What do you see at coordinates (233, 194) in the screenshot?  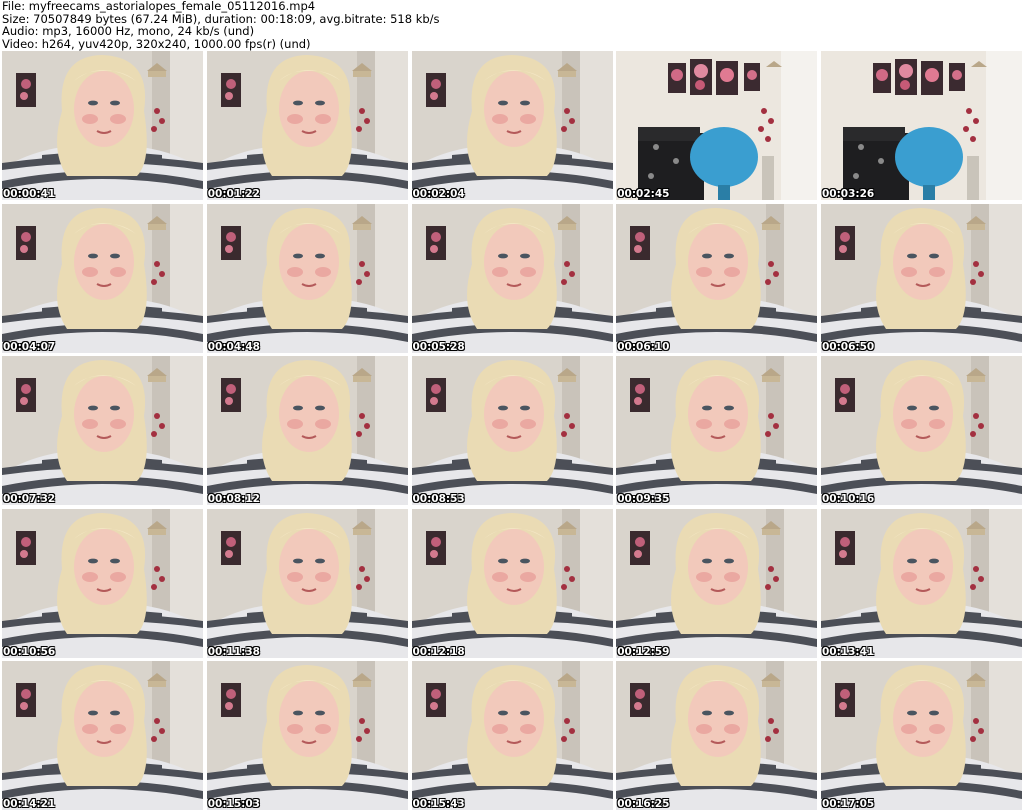 I see `thumbnail-timestamp: 00:01:22` at bounding box center [233, 194].